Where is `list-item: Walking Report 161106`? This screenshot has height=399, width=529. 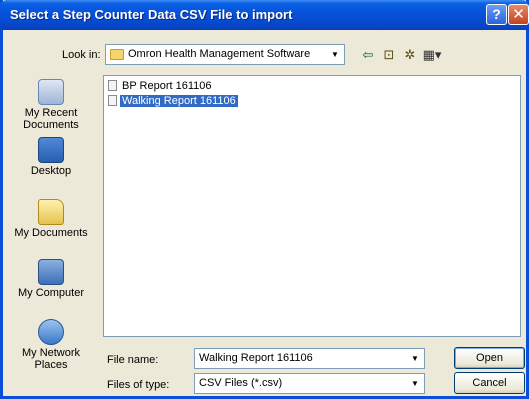
list-item: Walking Report 161106 is located at coordinates (173, 102).